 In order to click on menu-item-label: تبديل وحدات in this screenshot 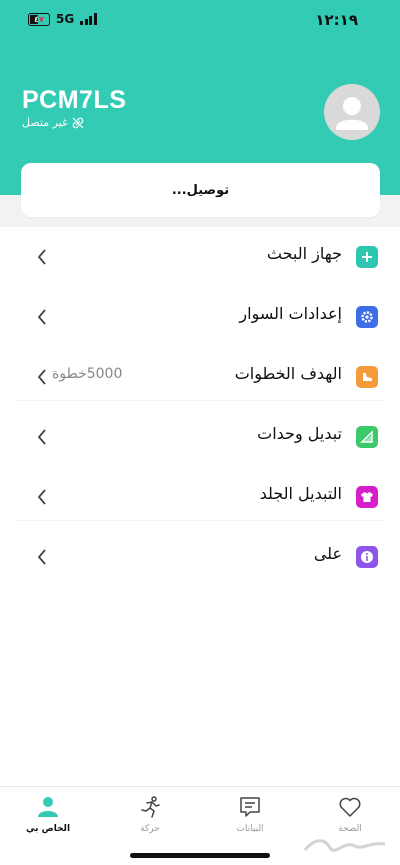, I will do `click(299, 433)`.